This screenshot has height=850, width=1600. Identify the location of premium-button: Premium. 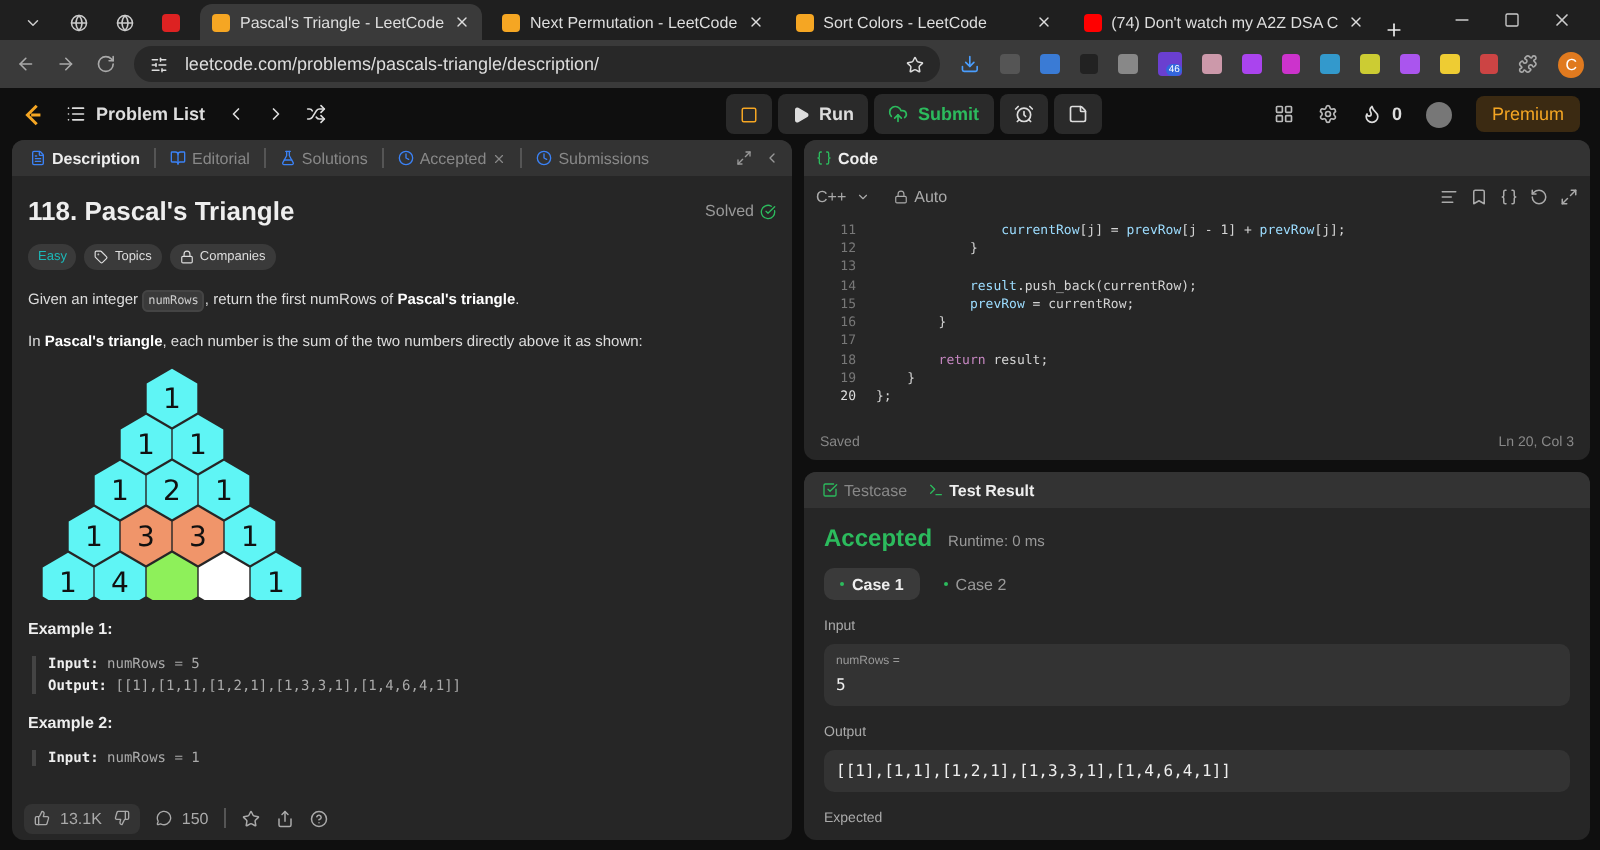
(1527, 114).